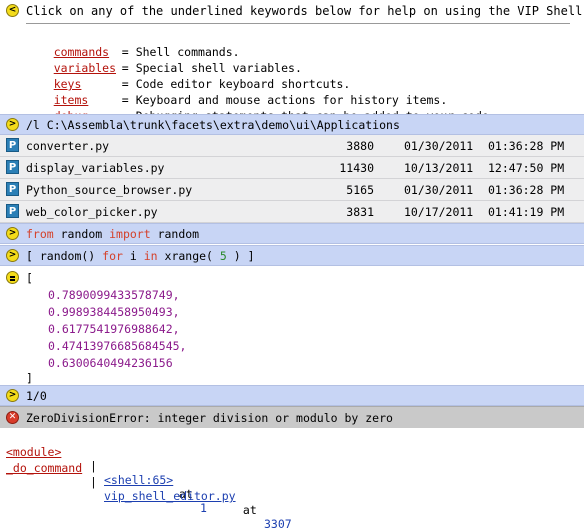  I want to click on code-fragment: 1/0, so click(36, 396).